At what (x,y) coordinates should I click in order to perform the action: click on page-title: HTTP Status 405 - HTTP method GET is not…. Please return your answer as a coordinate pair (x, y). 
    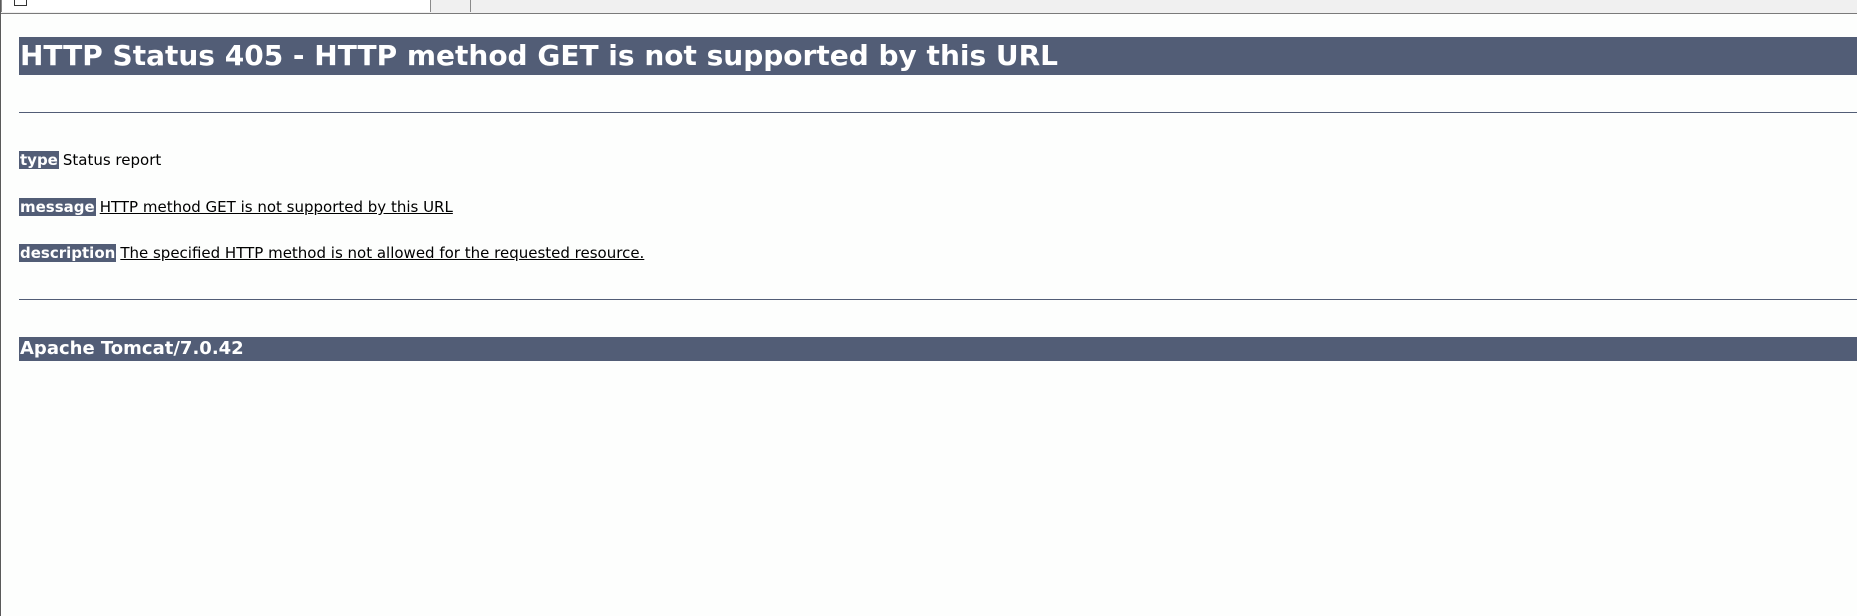
    Looking at the image, I should click on (938, 56).